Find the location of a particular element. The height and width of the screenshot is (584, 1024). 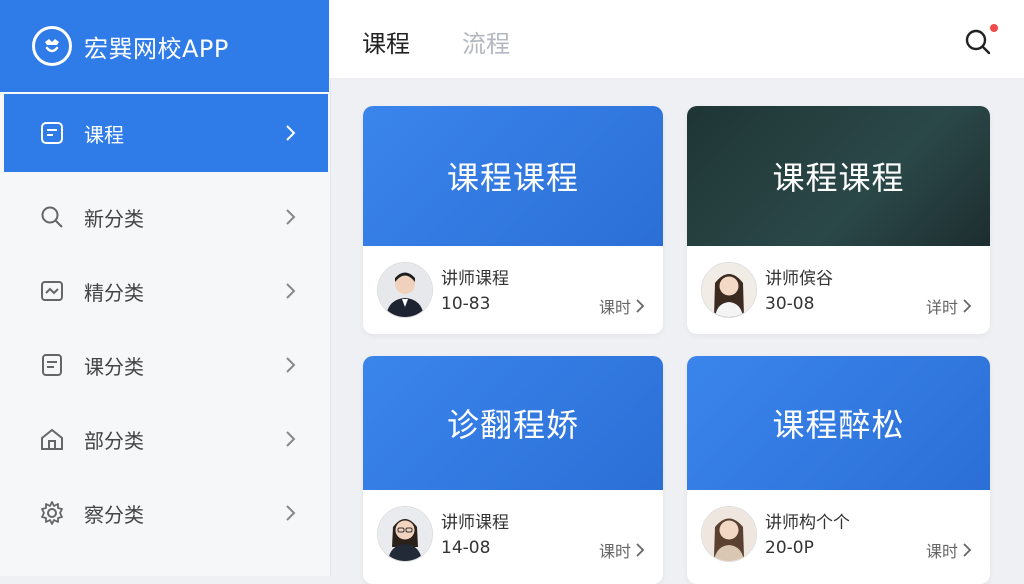

hours-link: 详时 is located at coordinates (949, 306).